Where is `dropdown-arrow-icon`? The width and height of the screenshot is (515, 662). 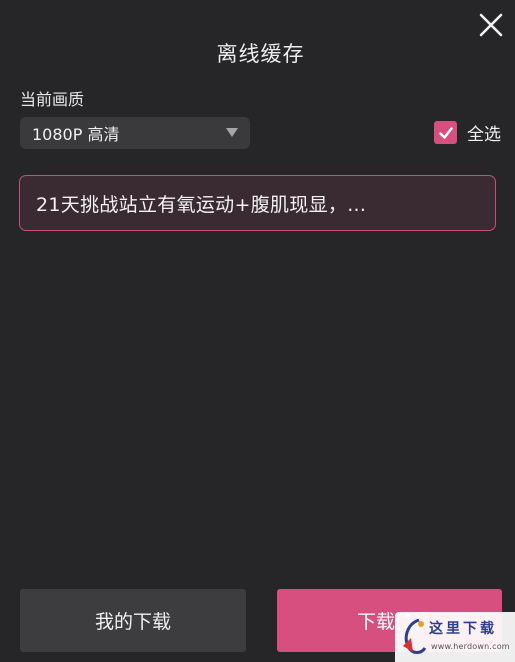
dropdown-arrow-icon is located at coordinates (232, 132).